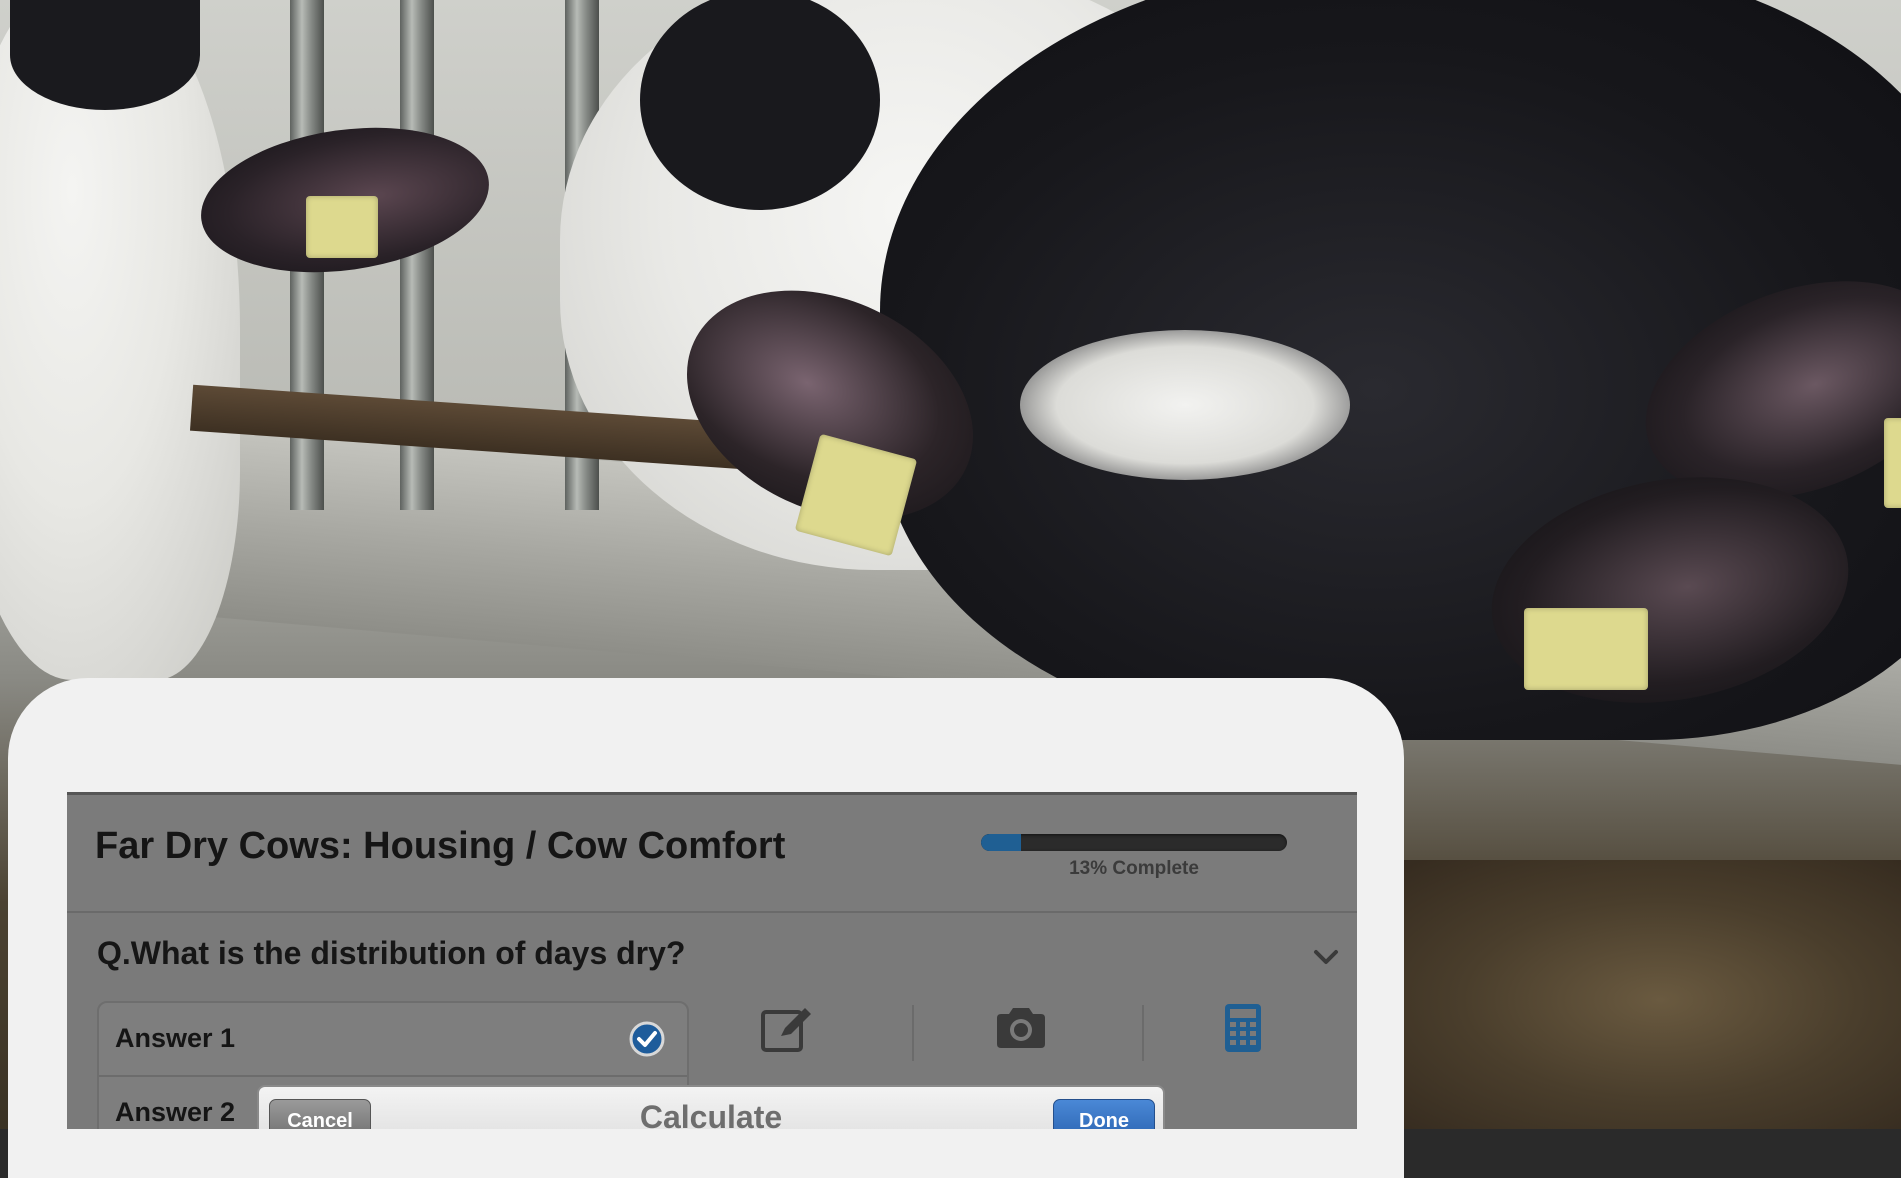 This screenshot has width=1901, height=1178. Describe the element at coordinates (1134, 842) in the screenshot. I see `progress-bar` at that location.